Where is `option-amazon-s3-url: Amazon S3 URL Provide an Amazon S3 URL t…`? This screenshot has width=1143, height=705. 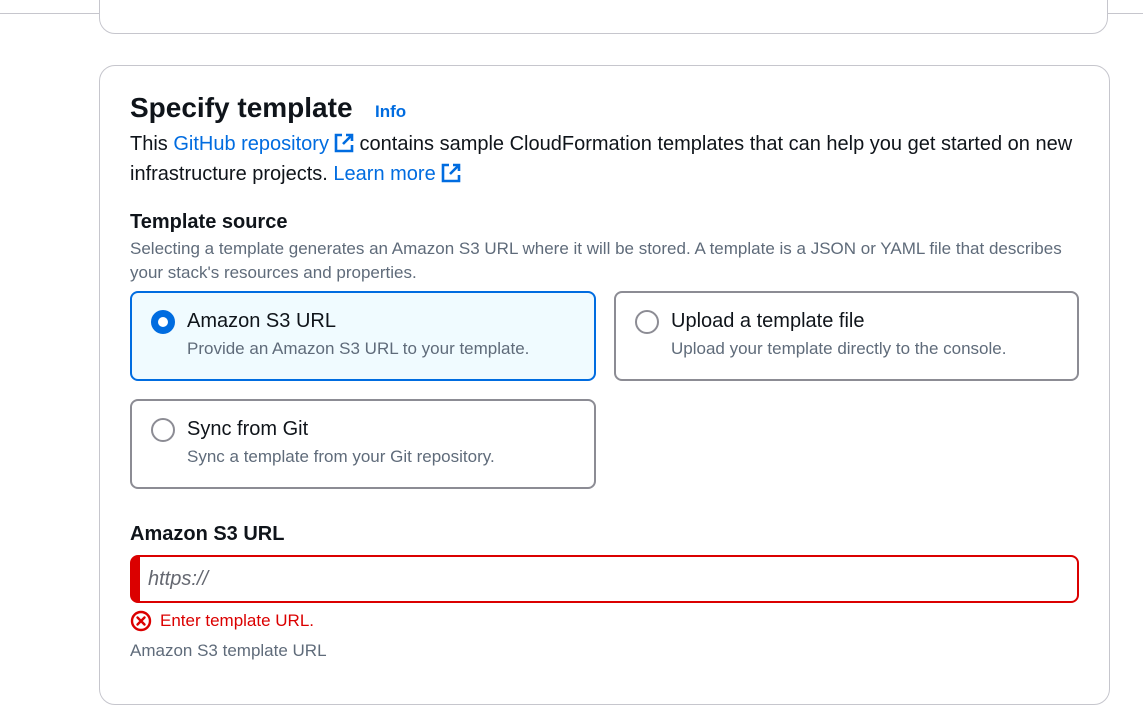
option-amazon-s3-url: Amazon S3 URL Provide an Amazon S3 URL t… is located at coordinates (363, 336).